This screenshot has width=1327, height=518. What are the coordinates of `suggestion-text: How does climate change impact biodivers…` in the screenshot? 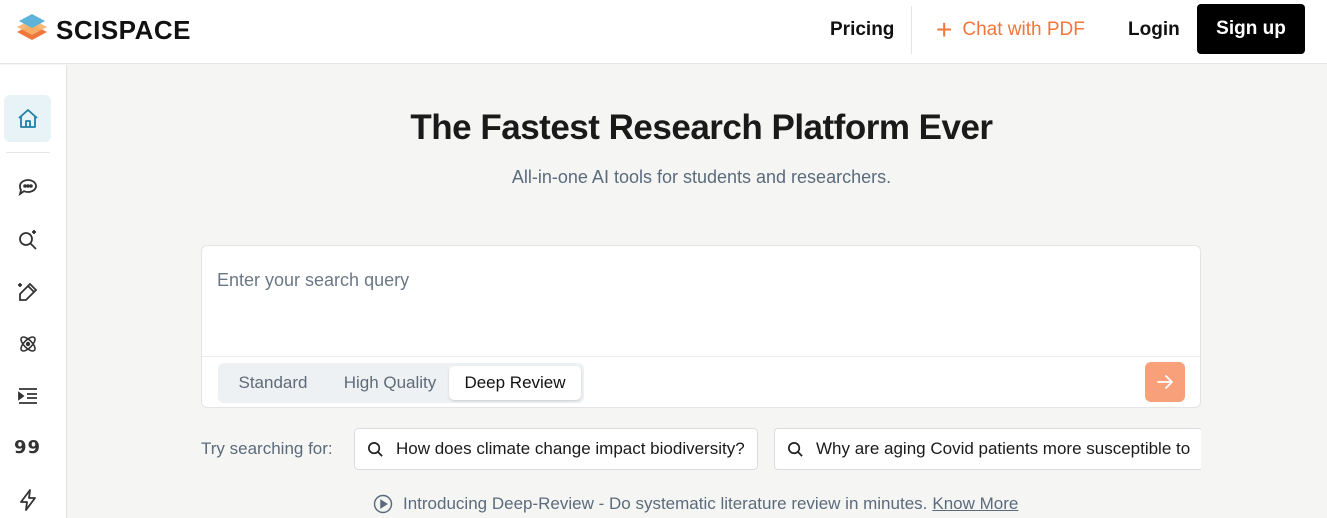 It's located at (570, 448).